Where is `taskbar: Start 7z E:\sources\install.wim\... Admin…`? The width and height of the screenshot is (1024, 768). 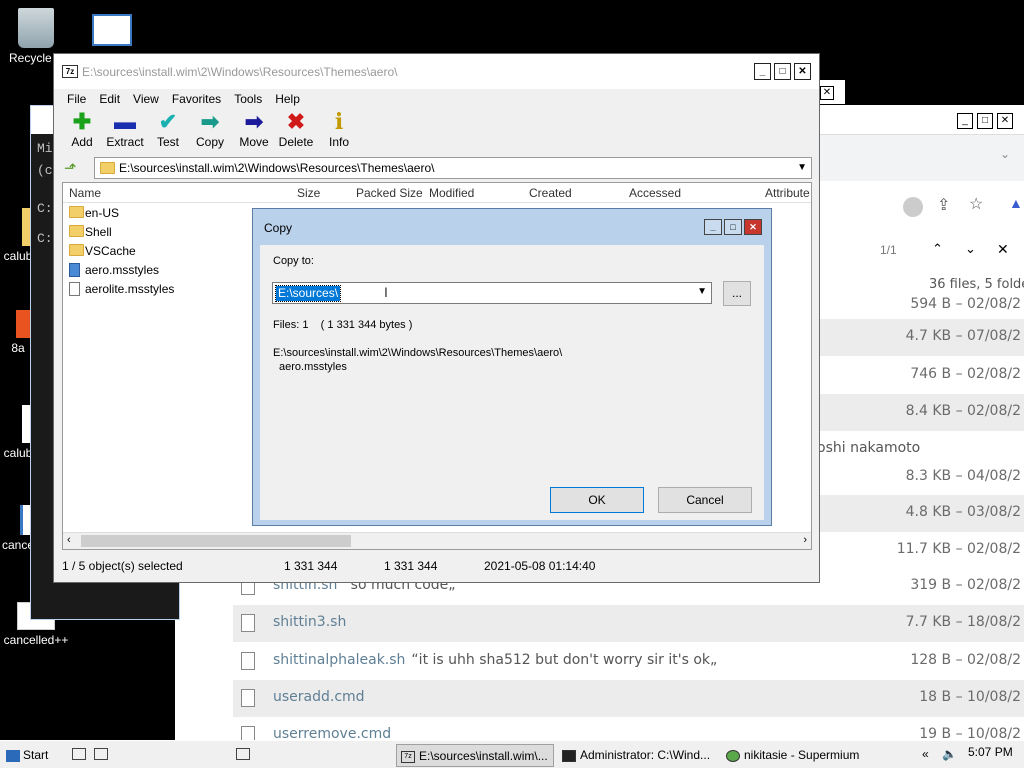
taskbar: Start 7z E:\sources\install.wim\... Admin… is located at coordinates (512, 754).